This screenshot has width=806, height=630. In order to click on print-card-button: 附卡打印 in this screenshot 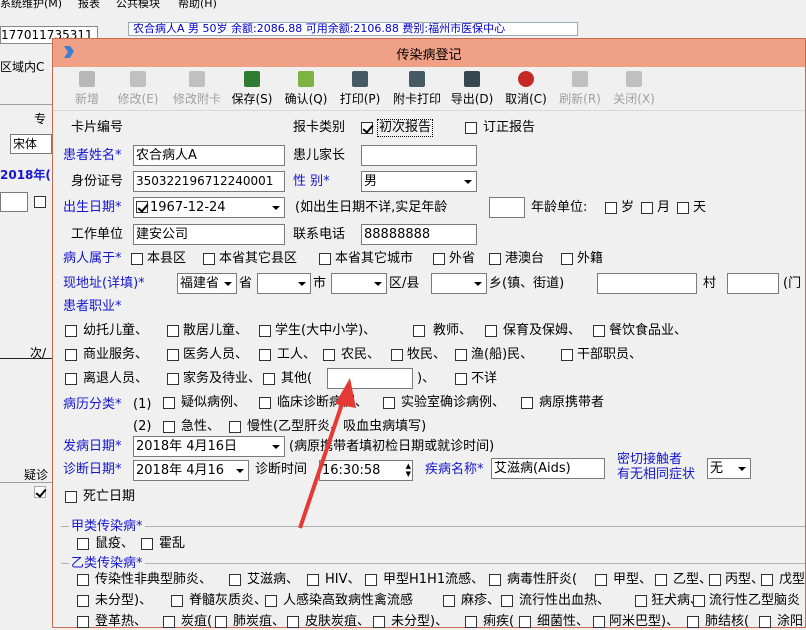, I will do `click(417, 90)`.